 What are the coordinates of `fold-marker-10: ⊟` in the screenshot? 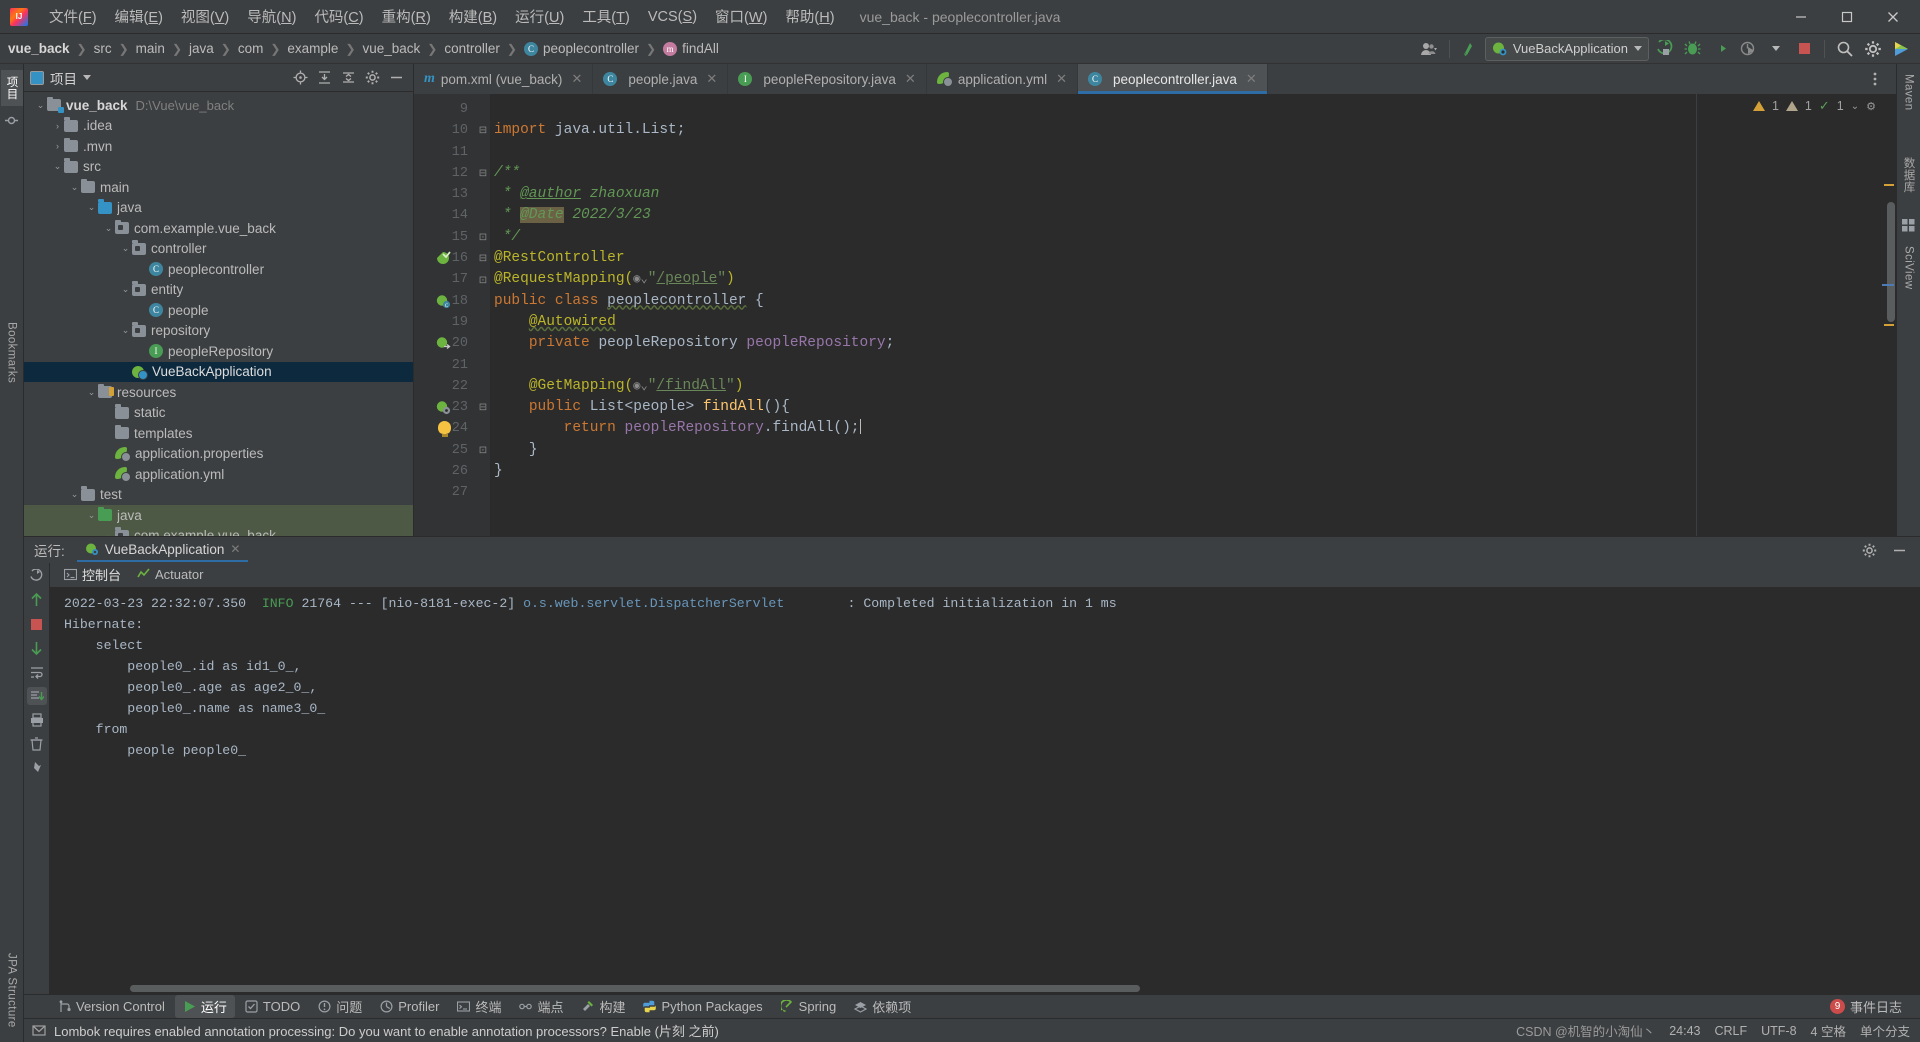 It's located at (483, 130).